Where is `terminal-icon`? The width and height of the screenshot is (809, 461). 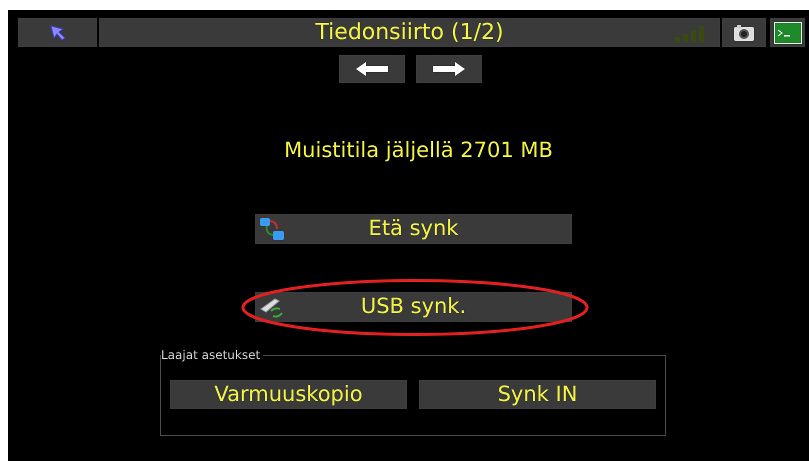
terminal-icon is located at coordinates (788, 33).